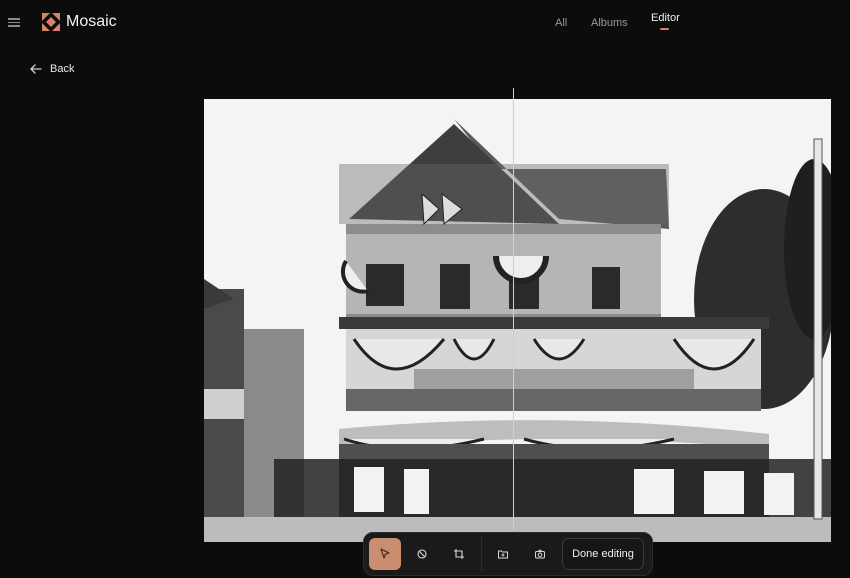 This screenshot has height=578, width=850. Describe the element at coordinates (513, 309) in the screenshot. I see `comparison-slider-divider` at that location.